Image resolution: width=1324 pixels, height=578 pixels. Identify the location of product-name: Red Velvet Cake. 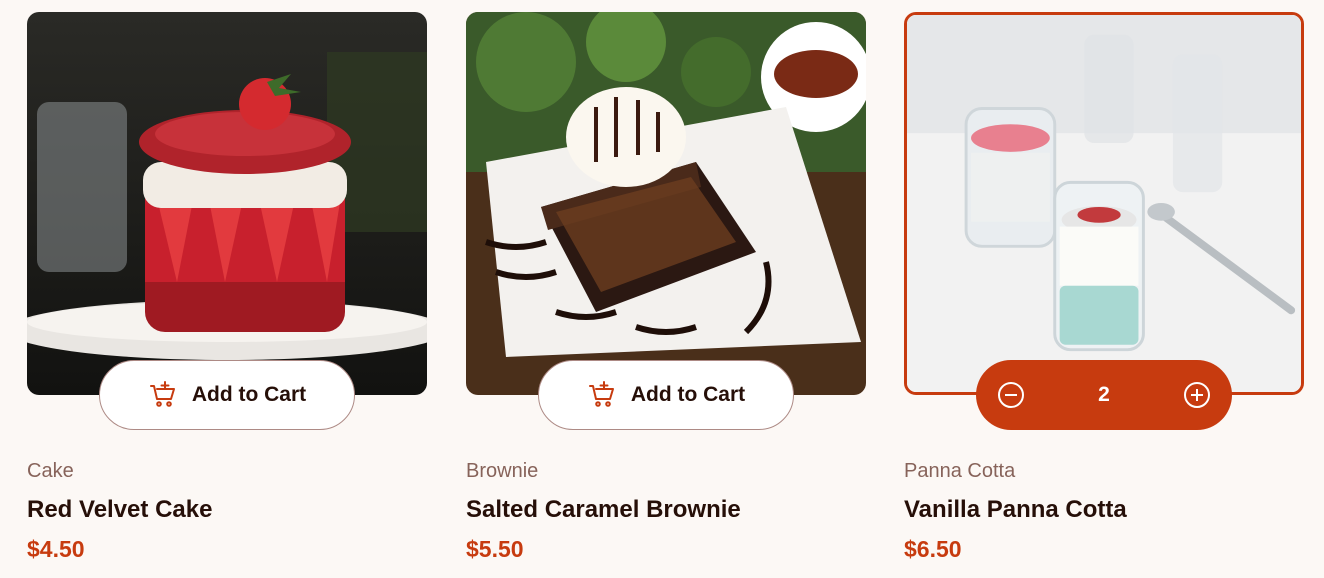
(120, 509).